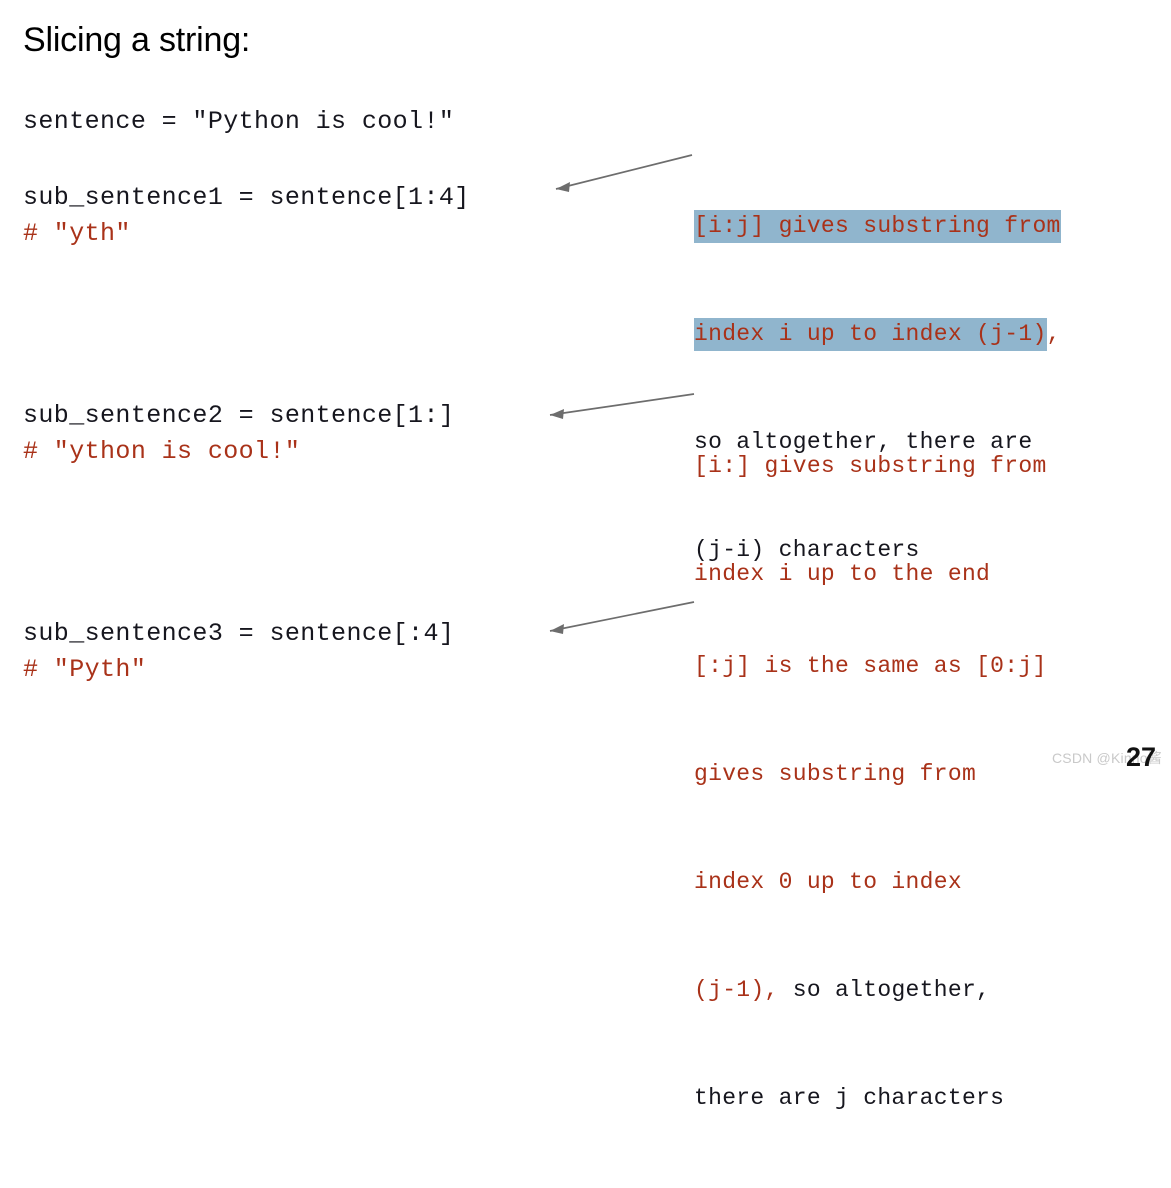 This screenshot has width=1171, height=1188. Describe the element at coordinates (303, 652) in the screenshot. I see `code-block-slice-3: sub_sentence3 = sentence[:4] # "Pyth"` at that location.